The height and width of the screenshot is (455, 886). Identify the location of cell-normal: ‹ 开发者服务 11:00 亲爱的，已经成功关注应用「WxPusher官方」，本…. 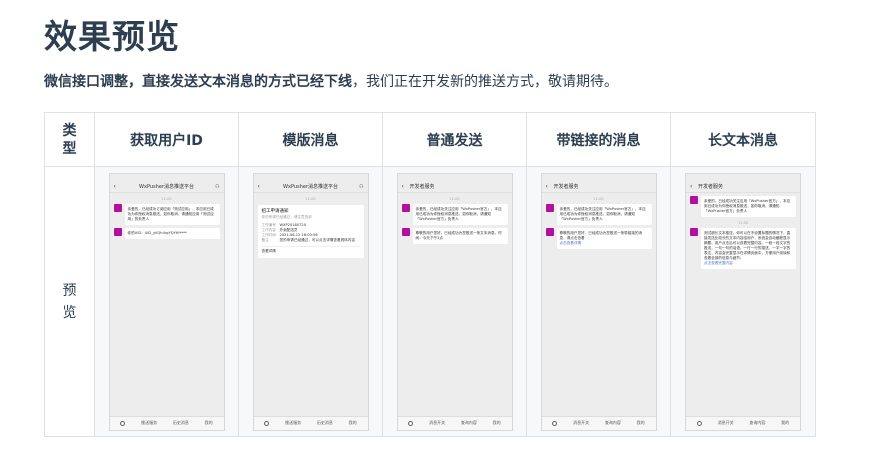
(454, 301).